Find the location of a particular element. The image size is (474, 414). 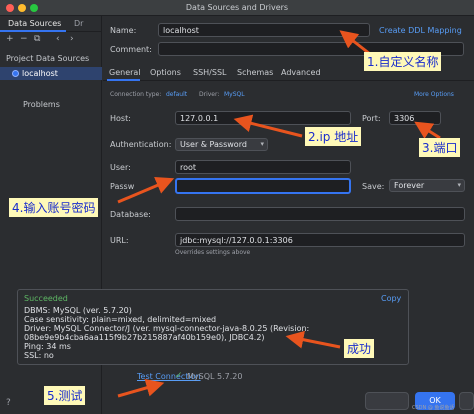

popup-line: SSL: no is located at coordinates (39, 355).